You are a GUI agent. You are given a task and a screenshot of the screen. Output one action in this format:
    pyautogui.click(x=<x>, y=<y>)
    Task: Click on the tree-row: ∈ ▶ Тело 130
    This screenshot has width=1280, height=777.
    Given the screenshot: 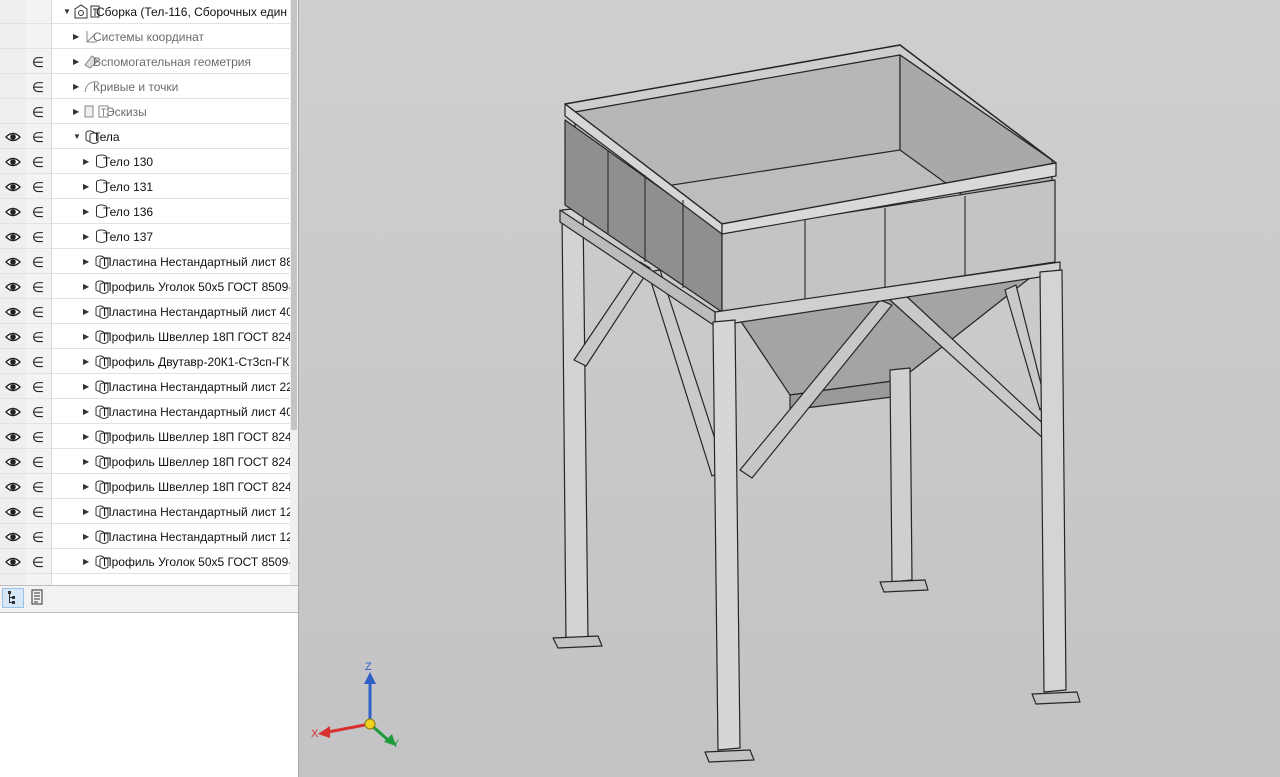 What is the action you would take?
    pyautogui.click(x=145, y=162)
    